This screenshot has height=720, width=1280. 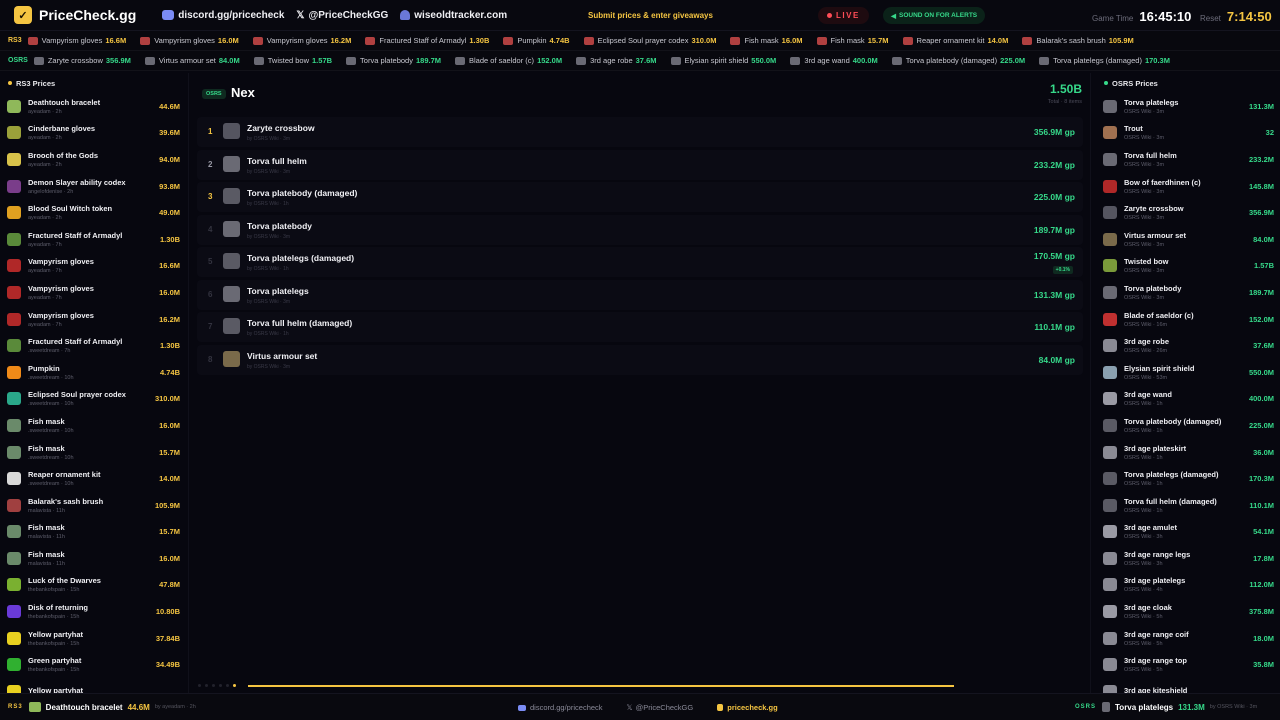 I want to click on price-list-item: Vampyrism gloves ayeadam · 7h 16.6M, so click(x=93, y=266).